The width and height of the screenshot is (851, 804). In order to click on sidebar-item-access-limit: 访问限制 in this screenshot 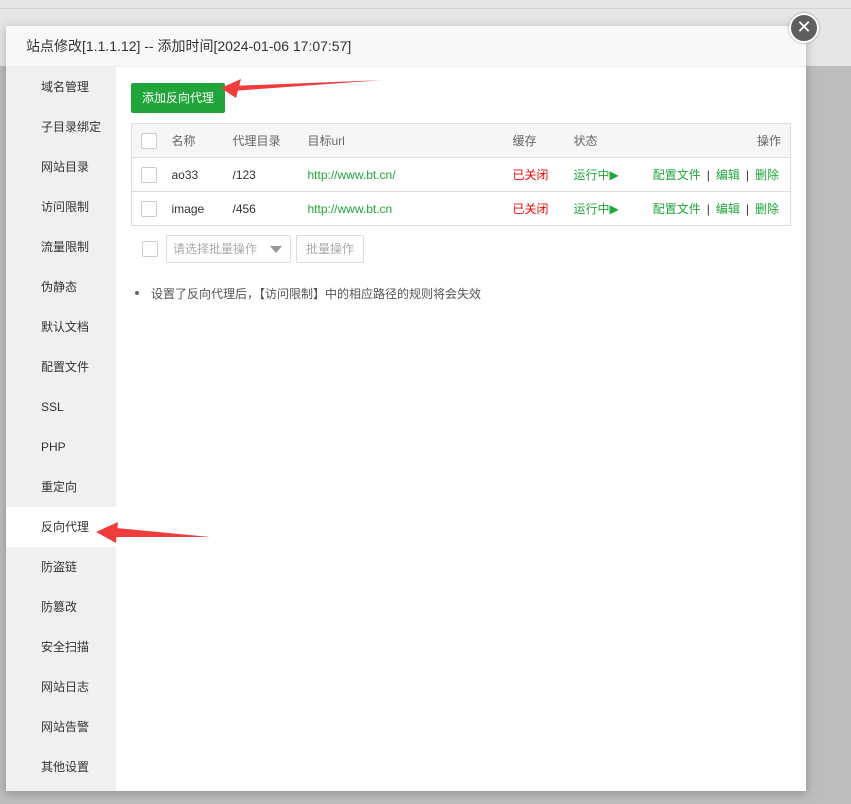, I will do `click(61, 207)`.